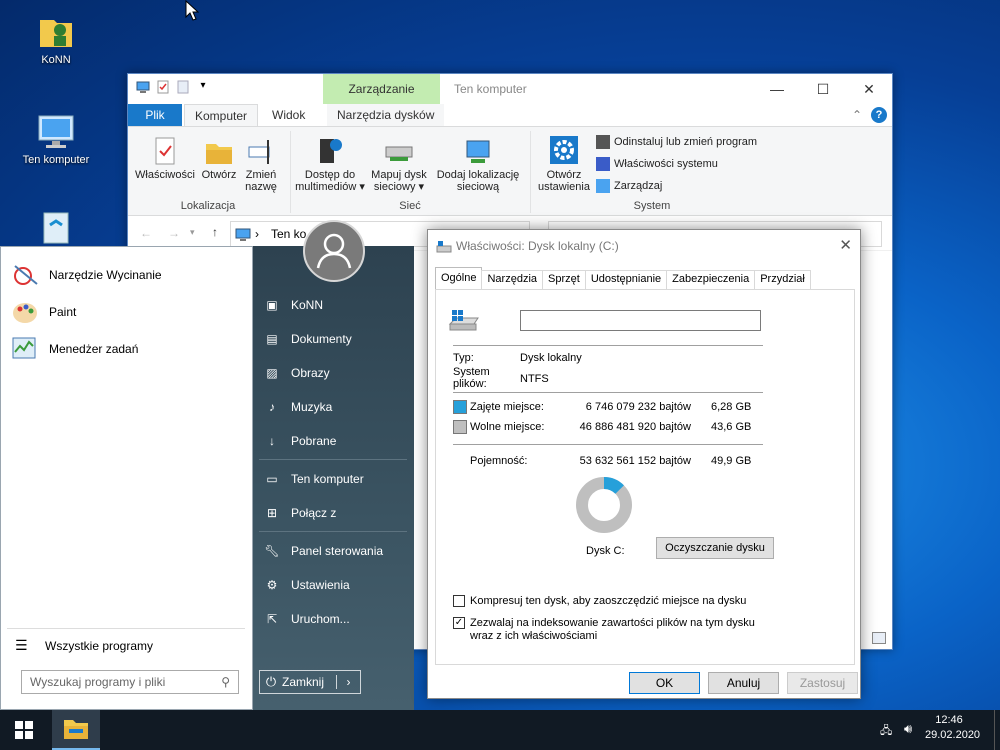 The height and width of the screenshot is (750, 1000). I want to click on task-manager-icon, so click(24, 348).